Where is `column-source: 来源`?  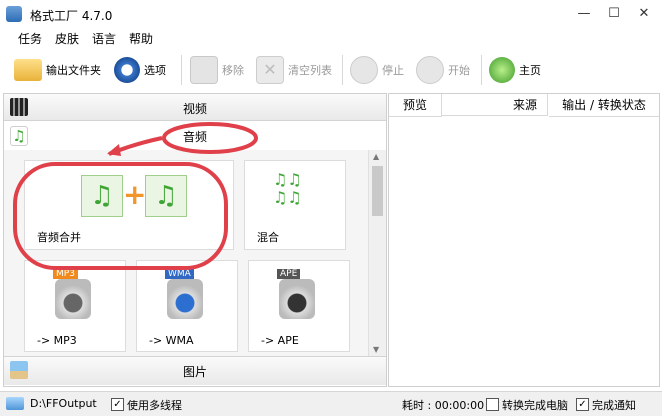
column-source: 来源 is located at coordinates (495, 105).